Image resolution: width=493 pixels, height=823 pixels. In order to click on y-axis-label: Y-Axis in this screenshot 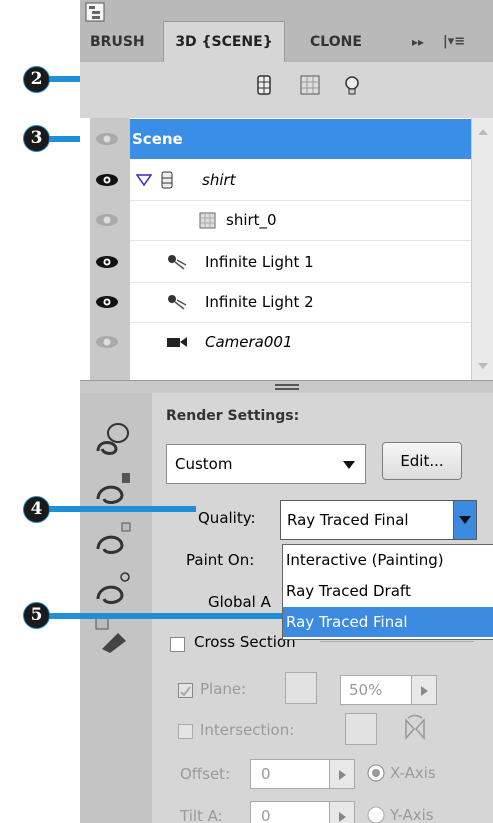, I will do `click(412, 814)`.